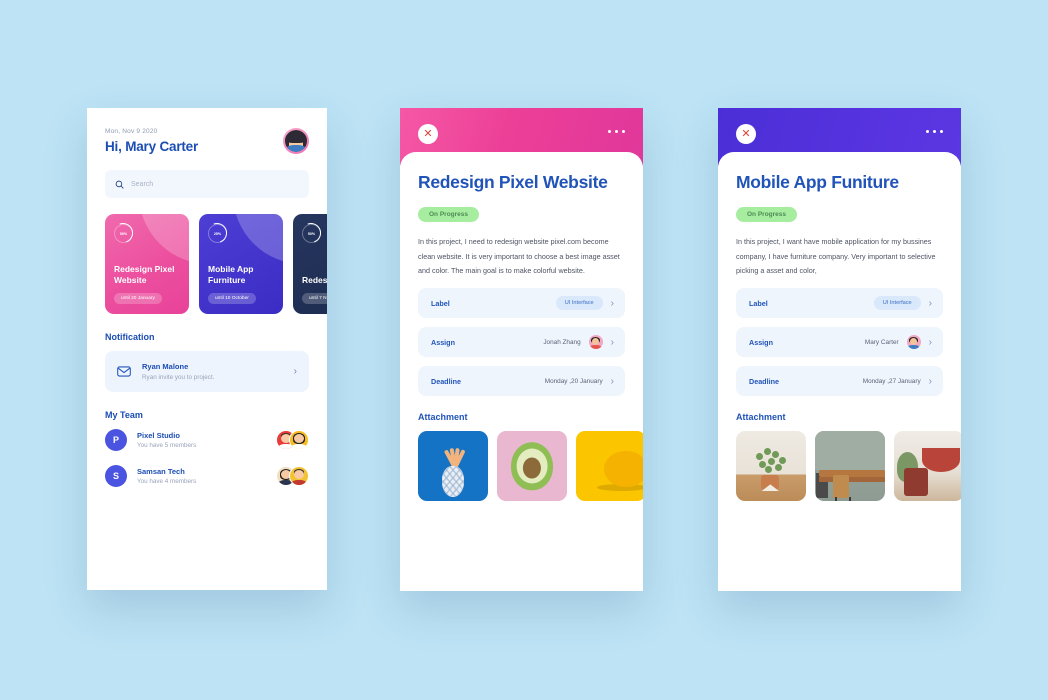  What do you see at coordinates (167, 481) in the screenshot?
I see `team-member-count: You have 4 members` at bounding box center [167, 481].